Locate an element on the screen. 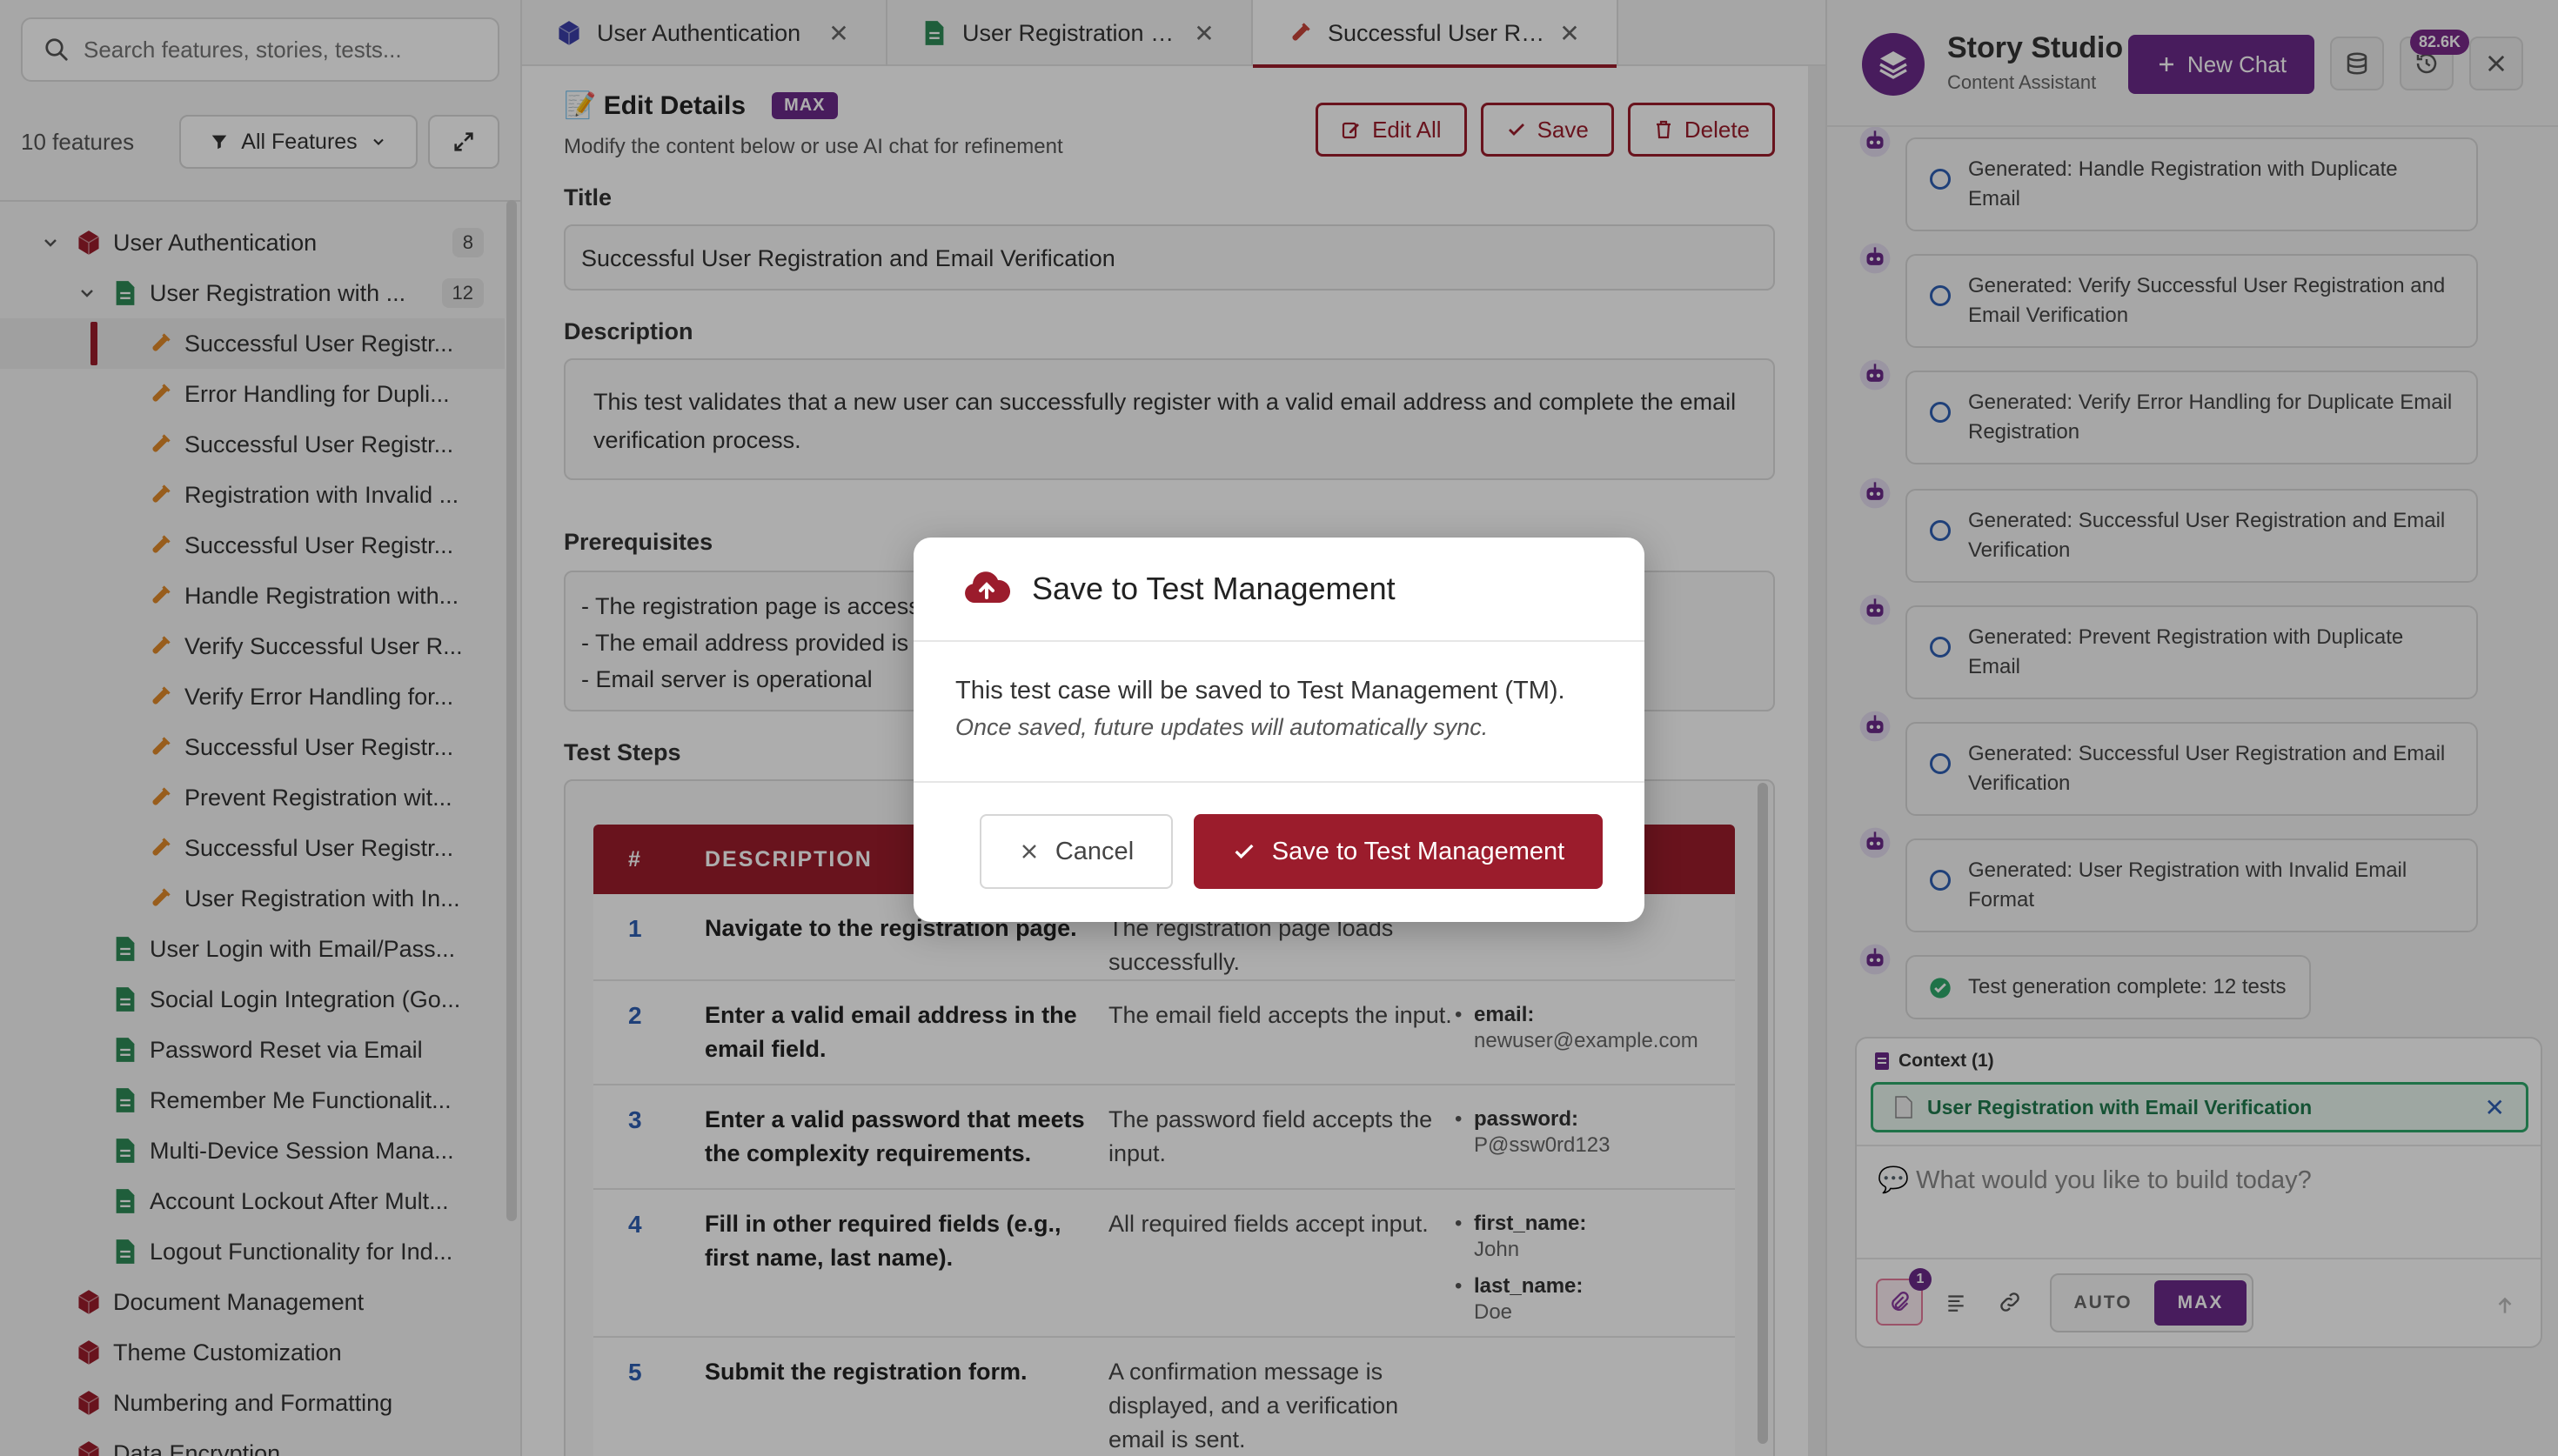 The image size is (2558, 1456). dialog-title: Save to Test Management is located at coordinates (1214, 588).